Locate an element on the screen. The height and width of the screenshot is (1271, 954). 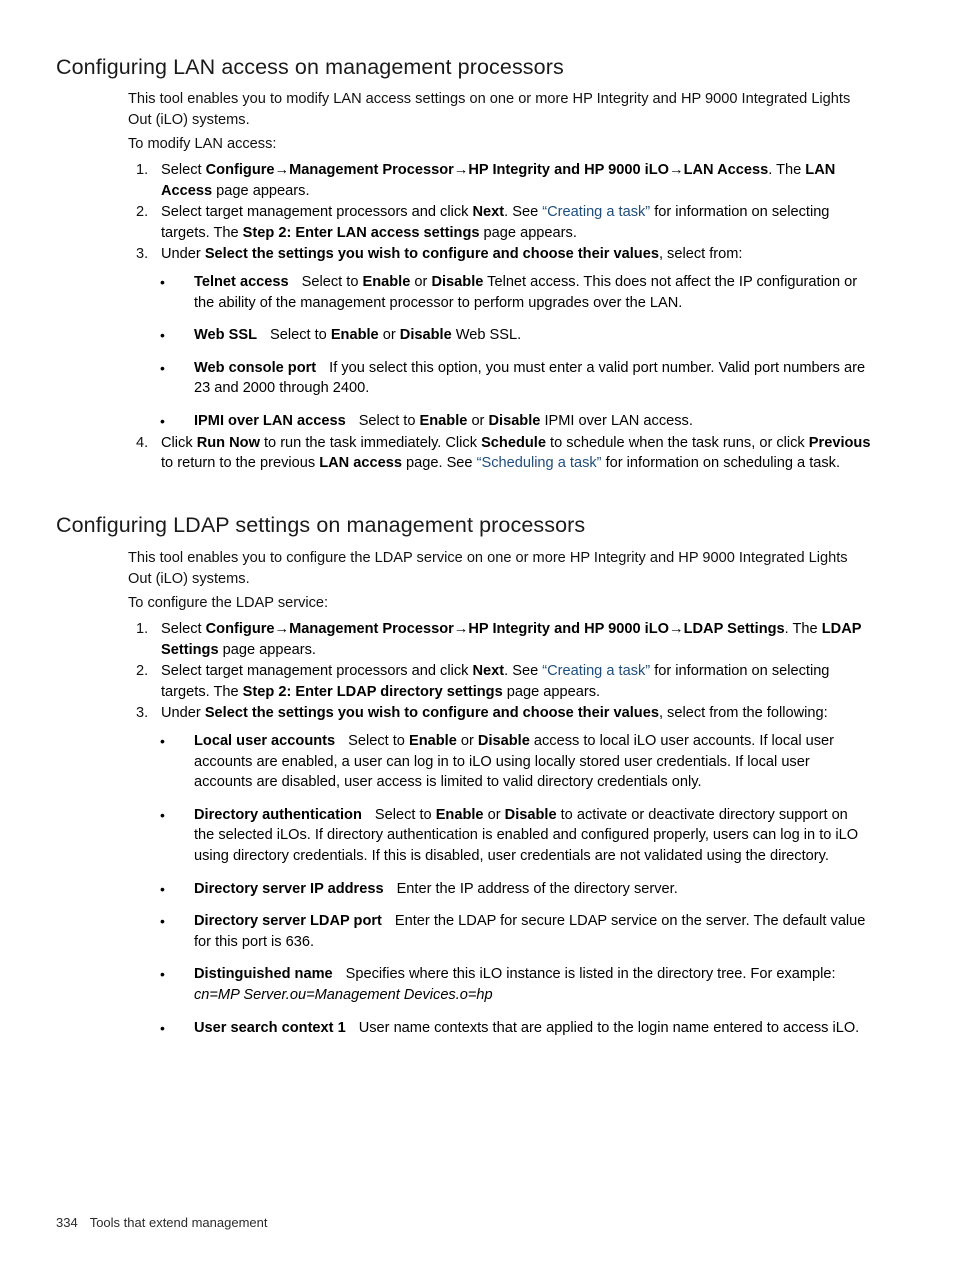
emphasis-bold: Run Now is located at coordinates (228, 442).